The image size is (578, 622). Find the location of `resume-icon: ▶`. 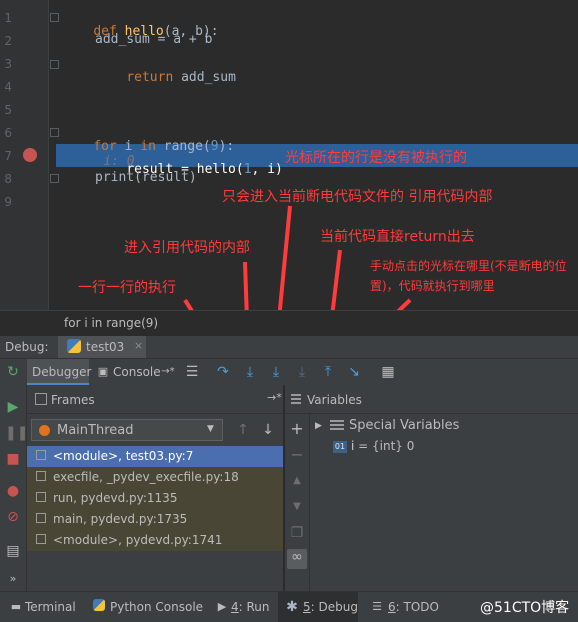

resume-icon: ▶ is located at coordinates (13, 407).